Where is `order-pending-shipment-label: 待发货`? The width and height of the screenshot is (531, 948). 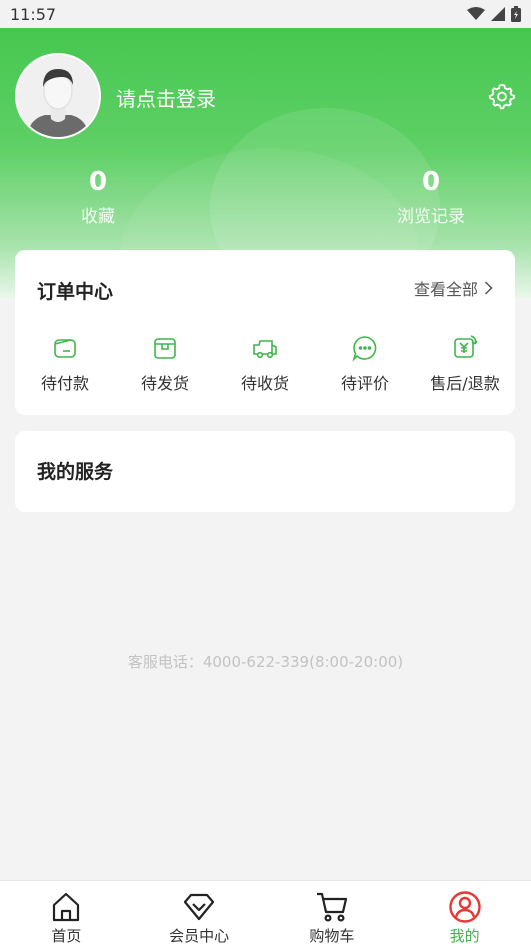 order-pending-shipment-label: 待发货 is located at coordinates (164, 383).